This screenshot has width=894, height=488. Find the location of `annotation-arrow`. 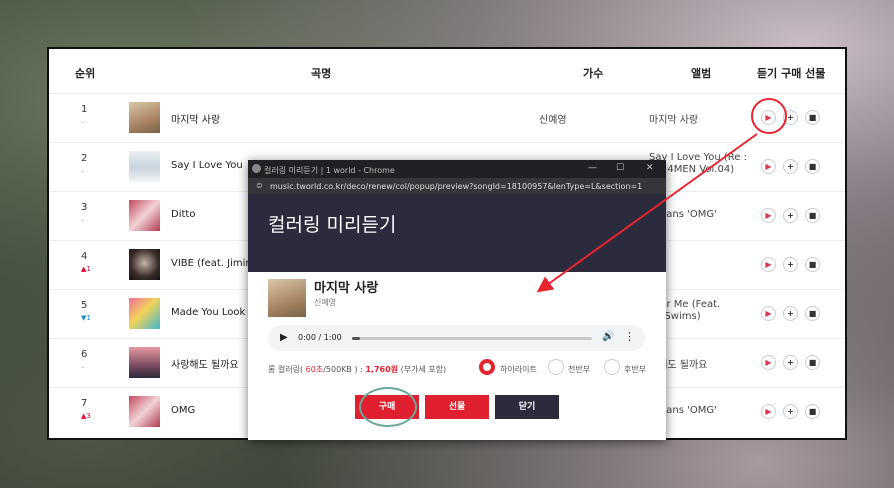

annotation-arrow is located at coordinates (647, 213).